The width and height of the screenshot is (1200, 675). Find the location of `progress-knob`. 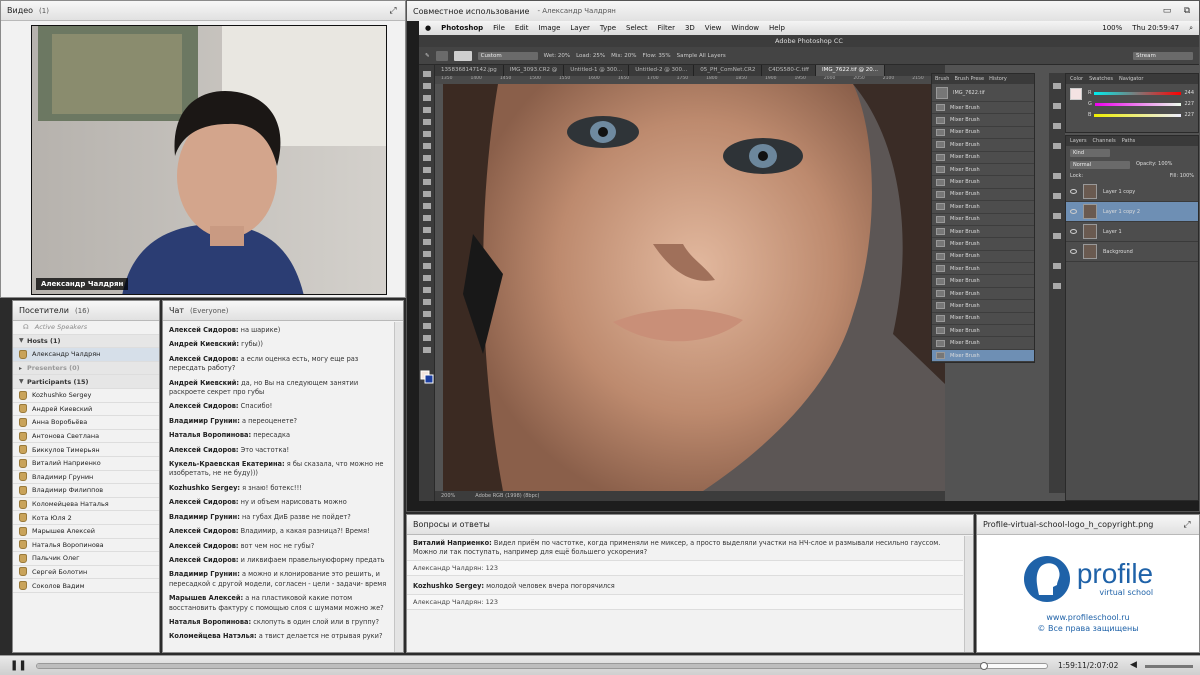

progress-knob is located at coordinates (984, 666).